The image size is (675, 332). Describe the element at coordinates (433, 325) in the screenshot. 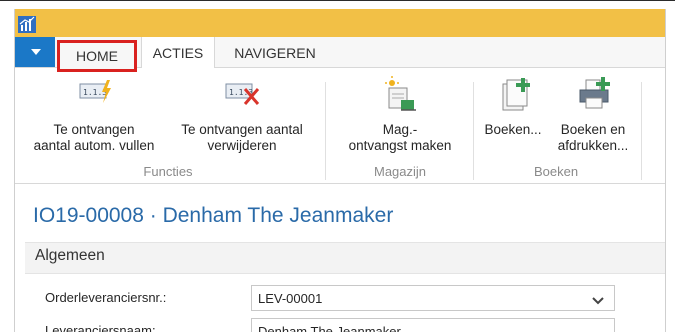

I see `vendor-name-field: Denham The Jeanmaker` at that location.